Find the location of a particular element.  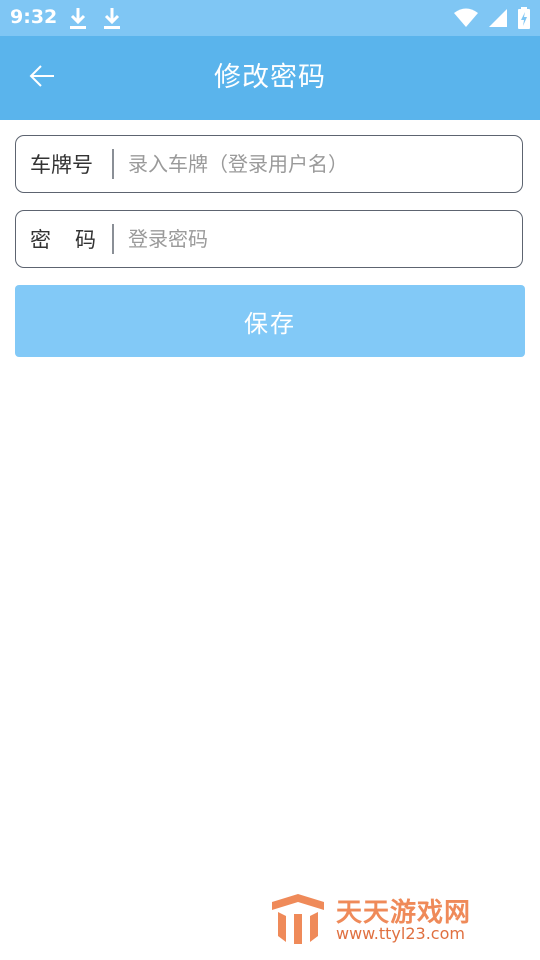

status-icons is located at coordinates (492, 20).